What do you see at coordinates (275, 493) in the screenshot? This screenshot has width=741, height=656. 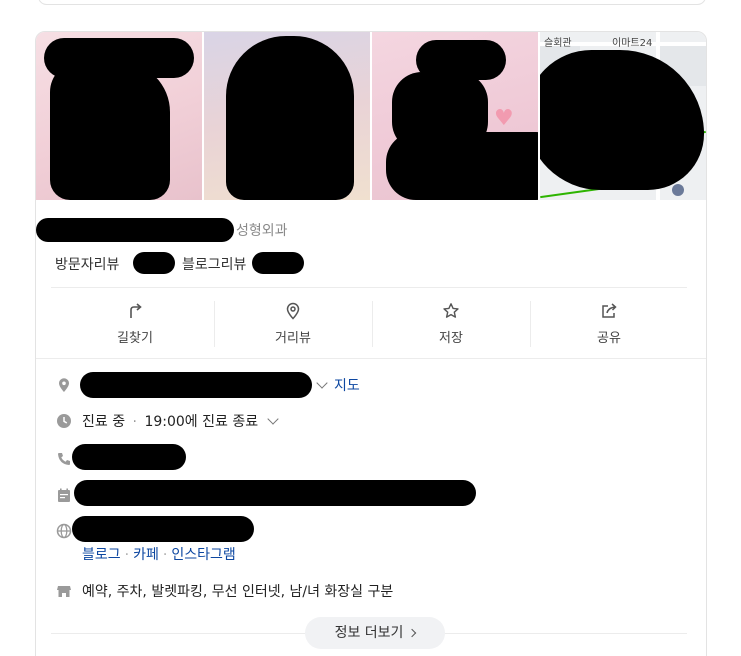 I see `booking-redacted` at bounding box center [275, 493].